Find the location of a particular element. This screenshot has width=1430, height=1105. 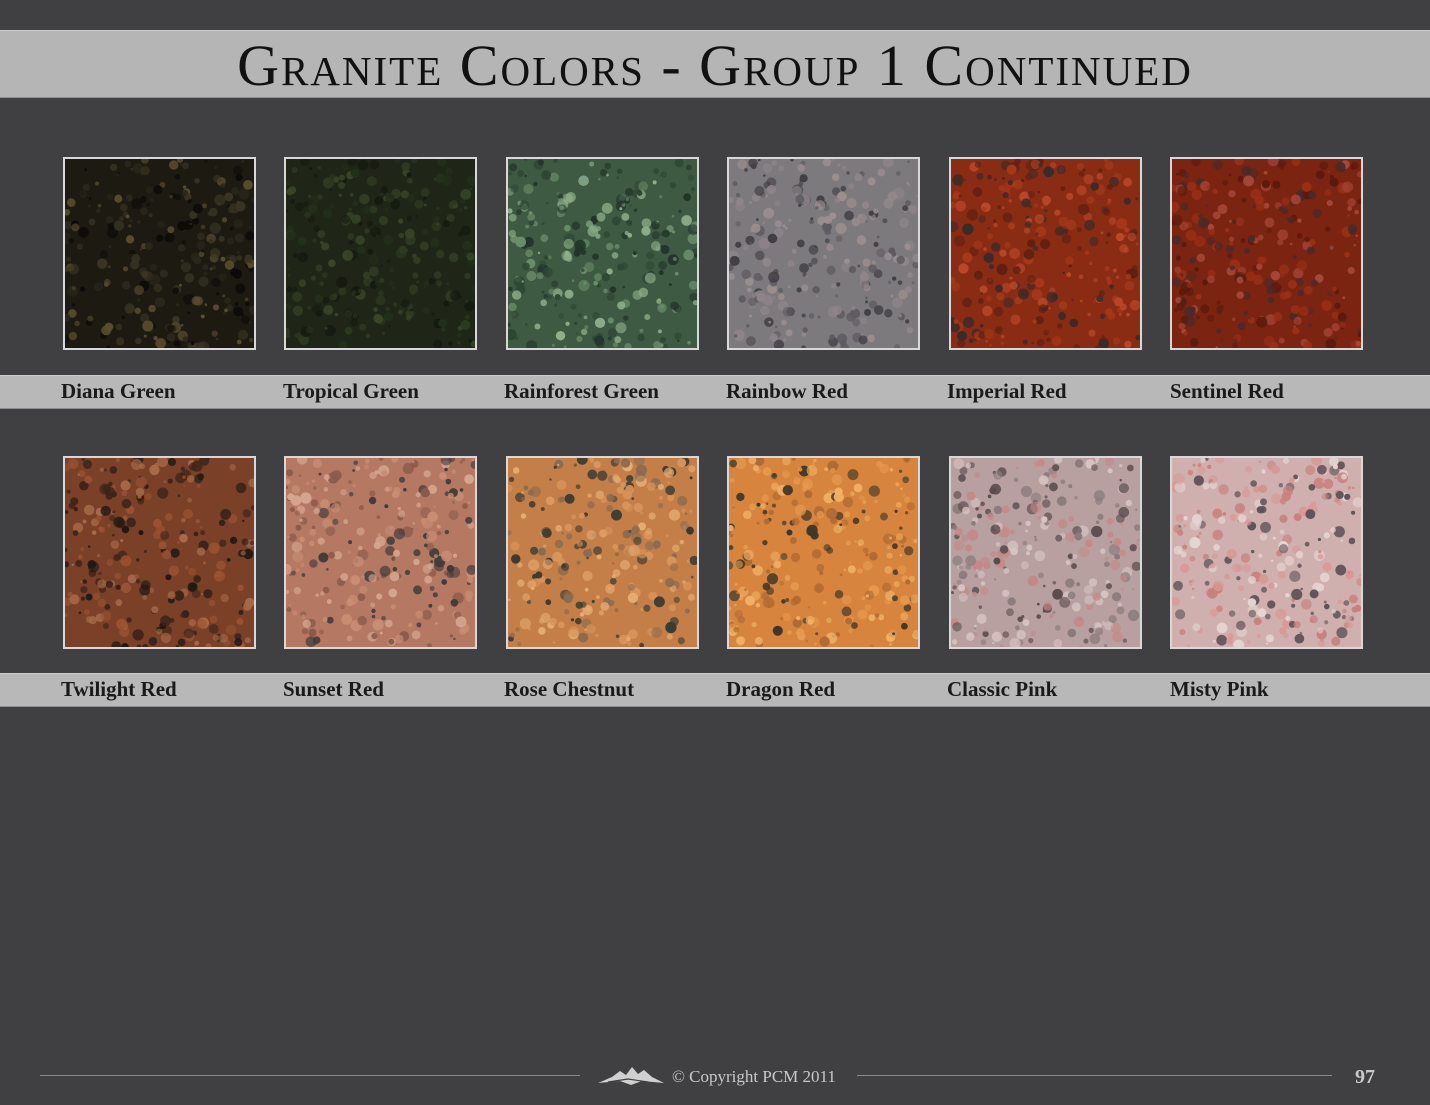

page-title: Granite Colors - Group 1 Continued is located at coordinates (715, 65).